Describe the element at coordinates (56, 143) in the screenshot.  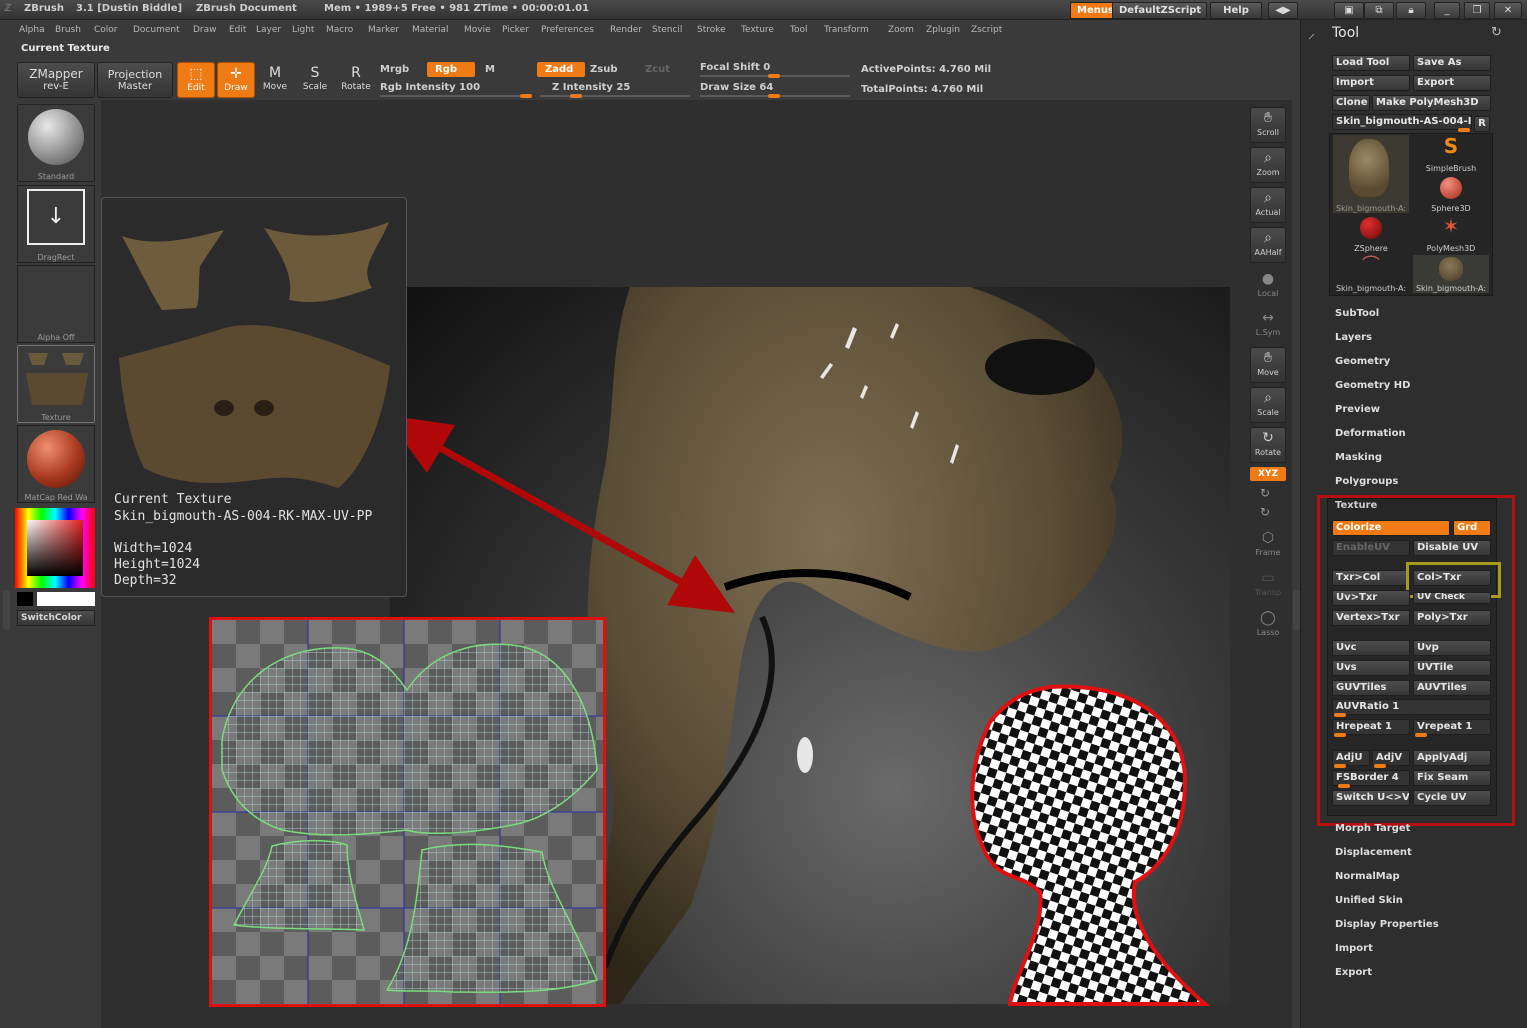
I see `brush-slot: Standard` at that location.